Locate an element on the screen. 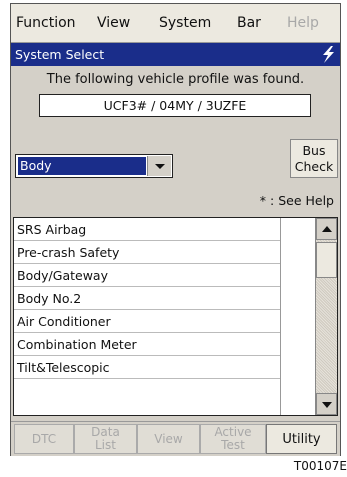  list-item: Body No.2 is located at coordinates (147, 298).